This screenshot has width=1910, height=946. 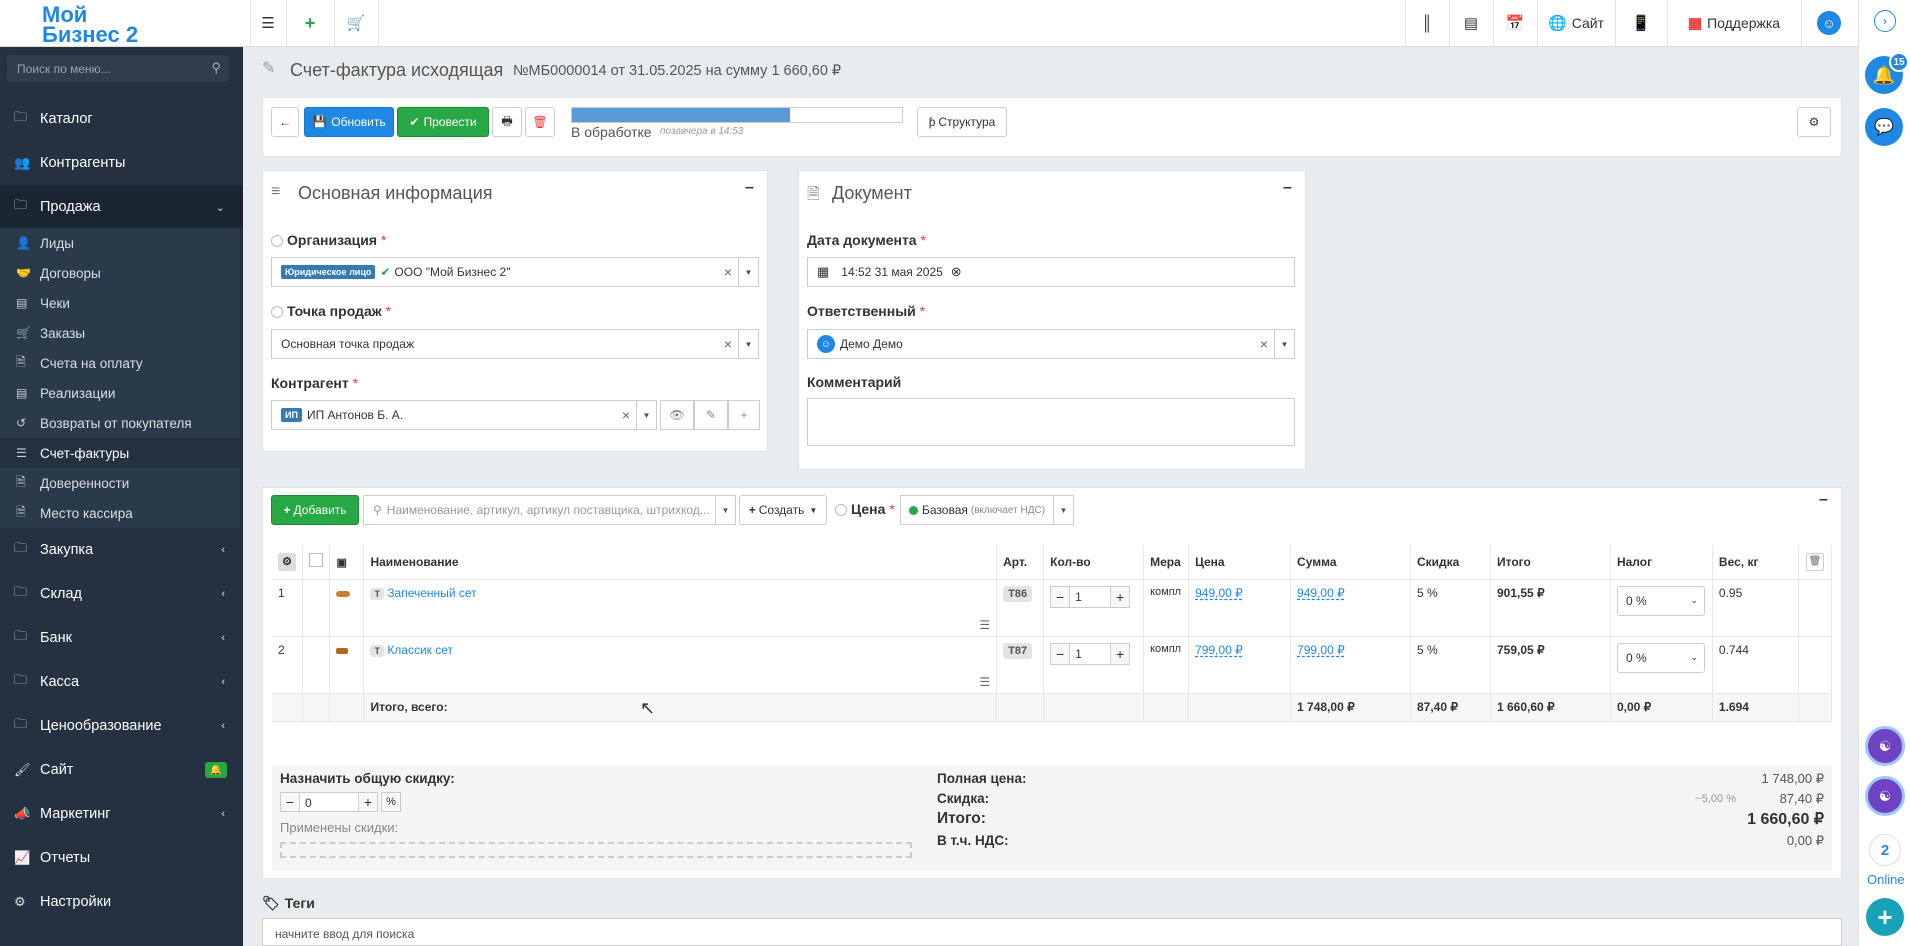 What do you see at coordinates (1471, 23) in the screenshot?
I see `server-icon: ▤` at bounding box center [1471, 23].